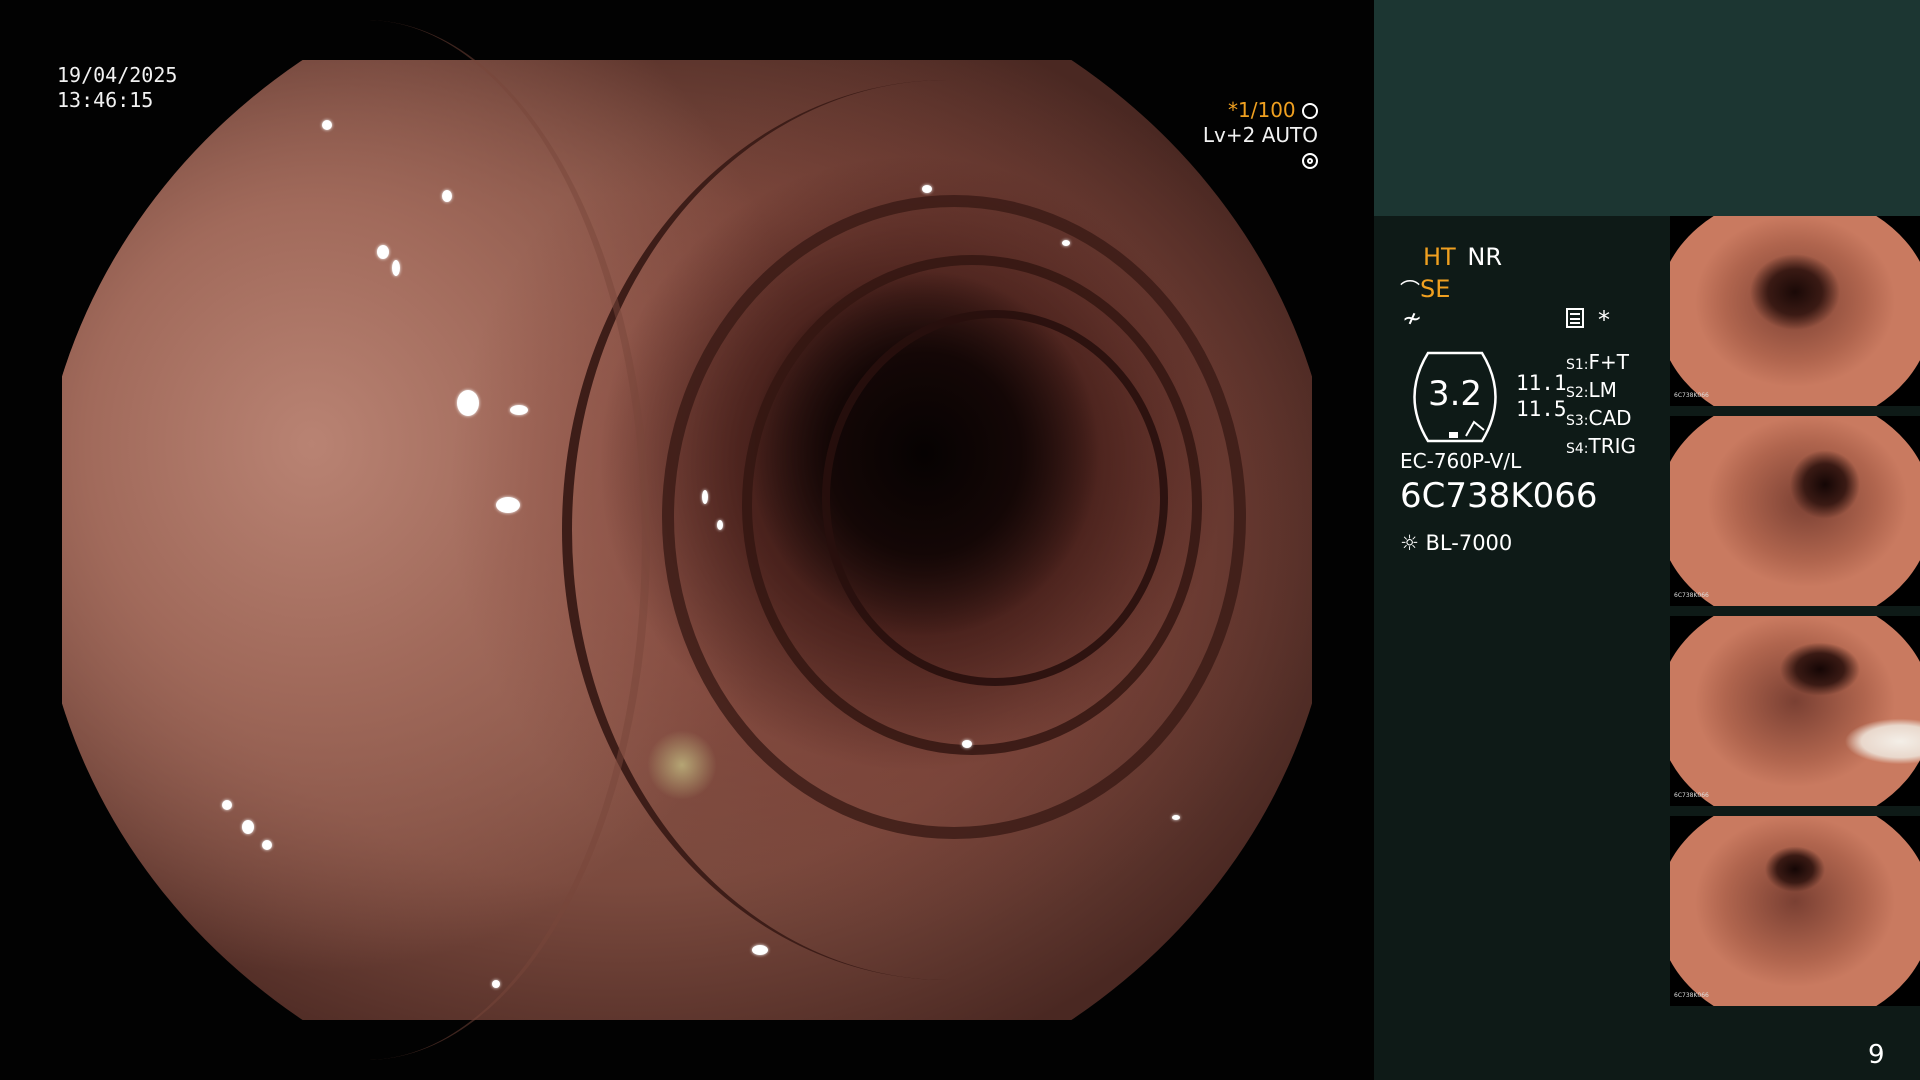  Describe the element at coordinates (1541, 396) in the screenshot. I see `scope-values: 11.1 11.5` at that location.